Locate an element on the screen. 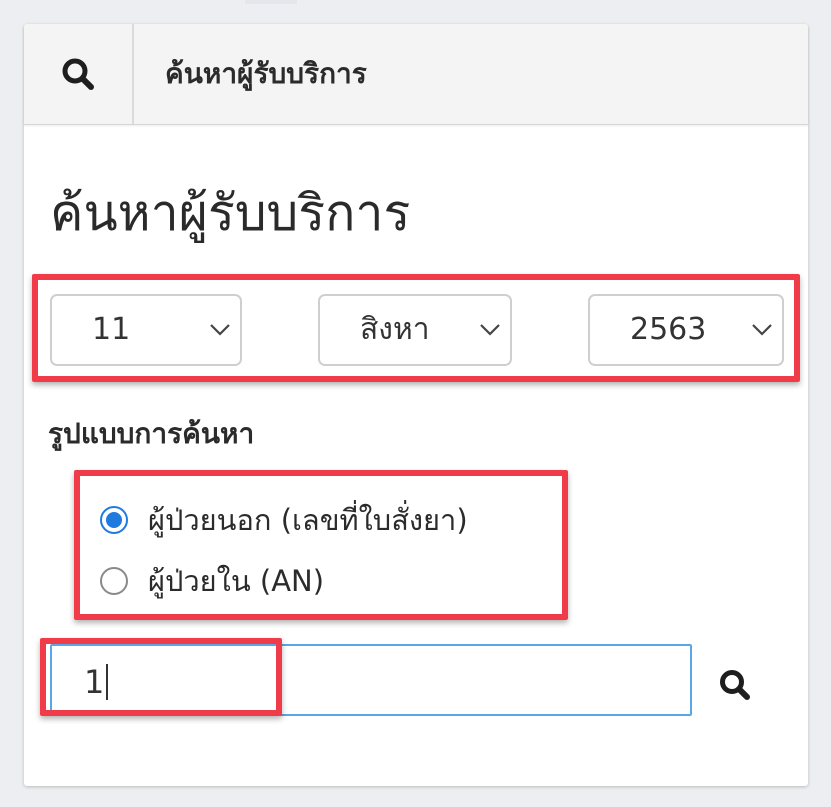 The image size is (831, 807). radio-option-opd: ผู้ป่วยนอก (เลขที่ใบสั่งยา) is located at coordinates (284, 520).